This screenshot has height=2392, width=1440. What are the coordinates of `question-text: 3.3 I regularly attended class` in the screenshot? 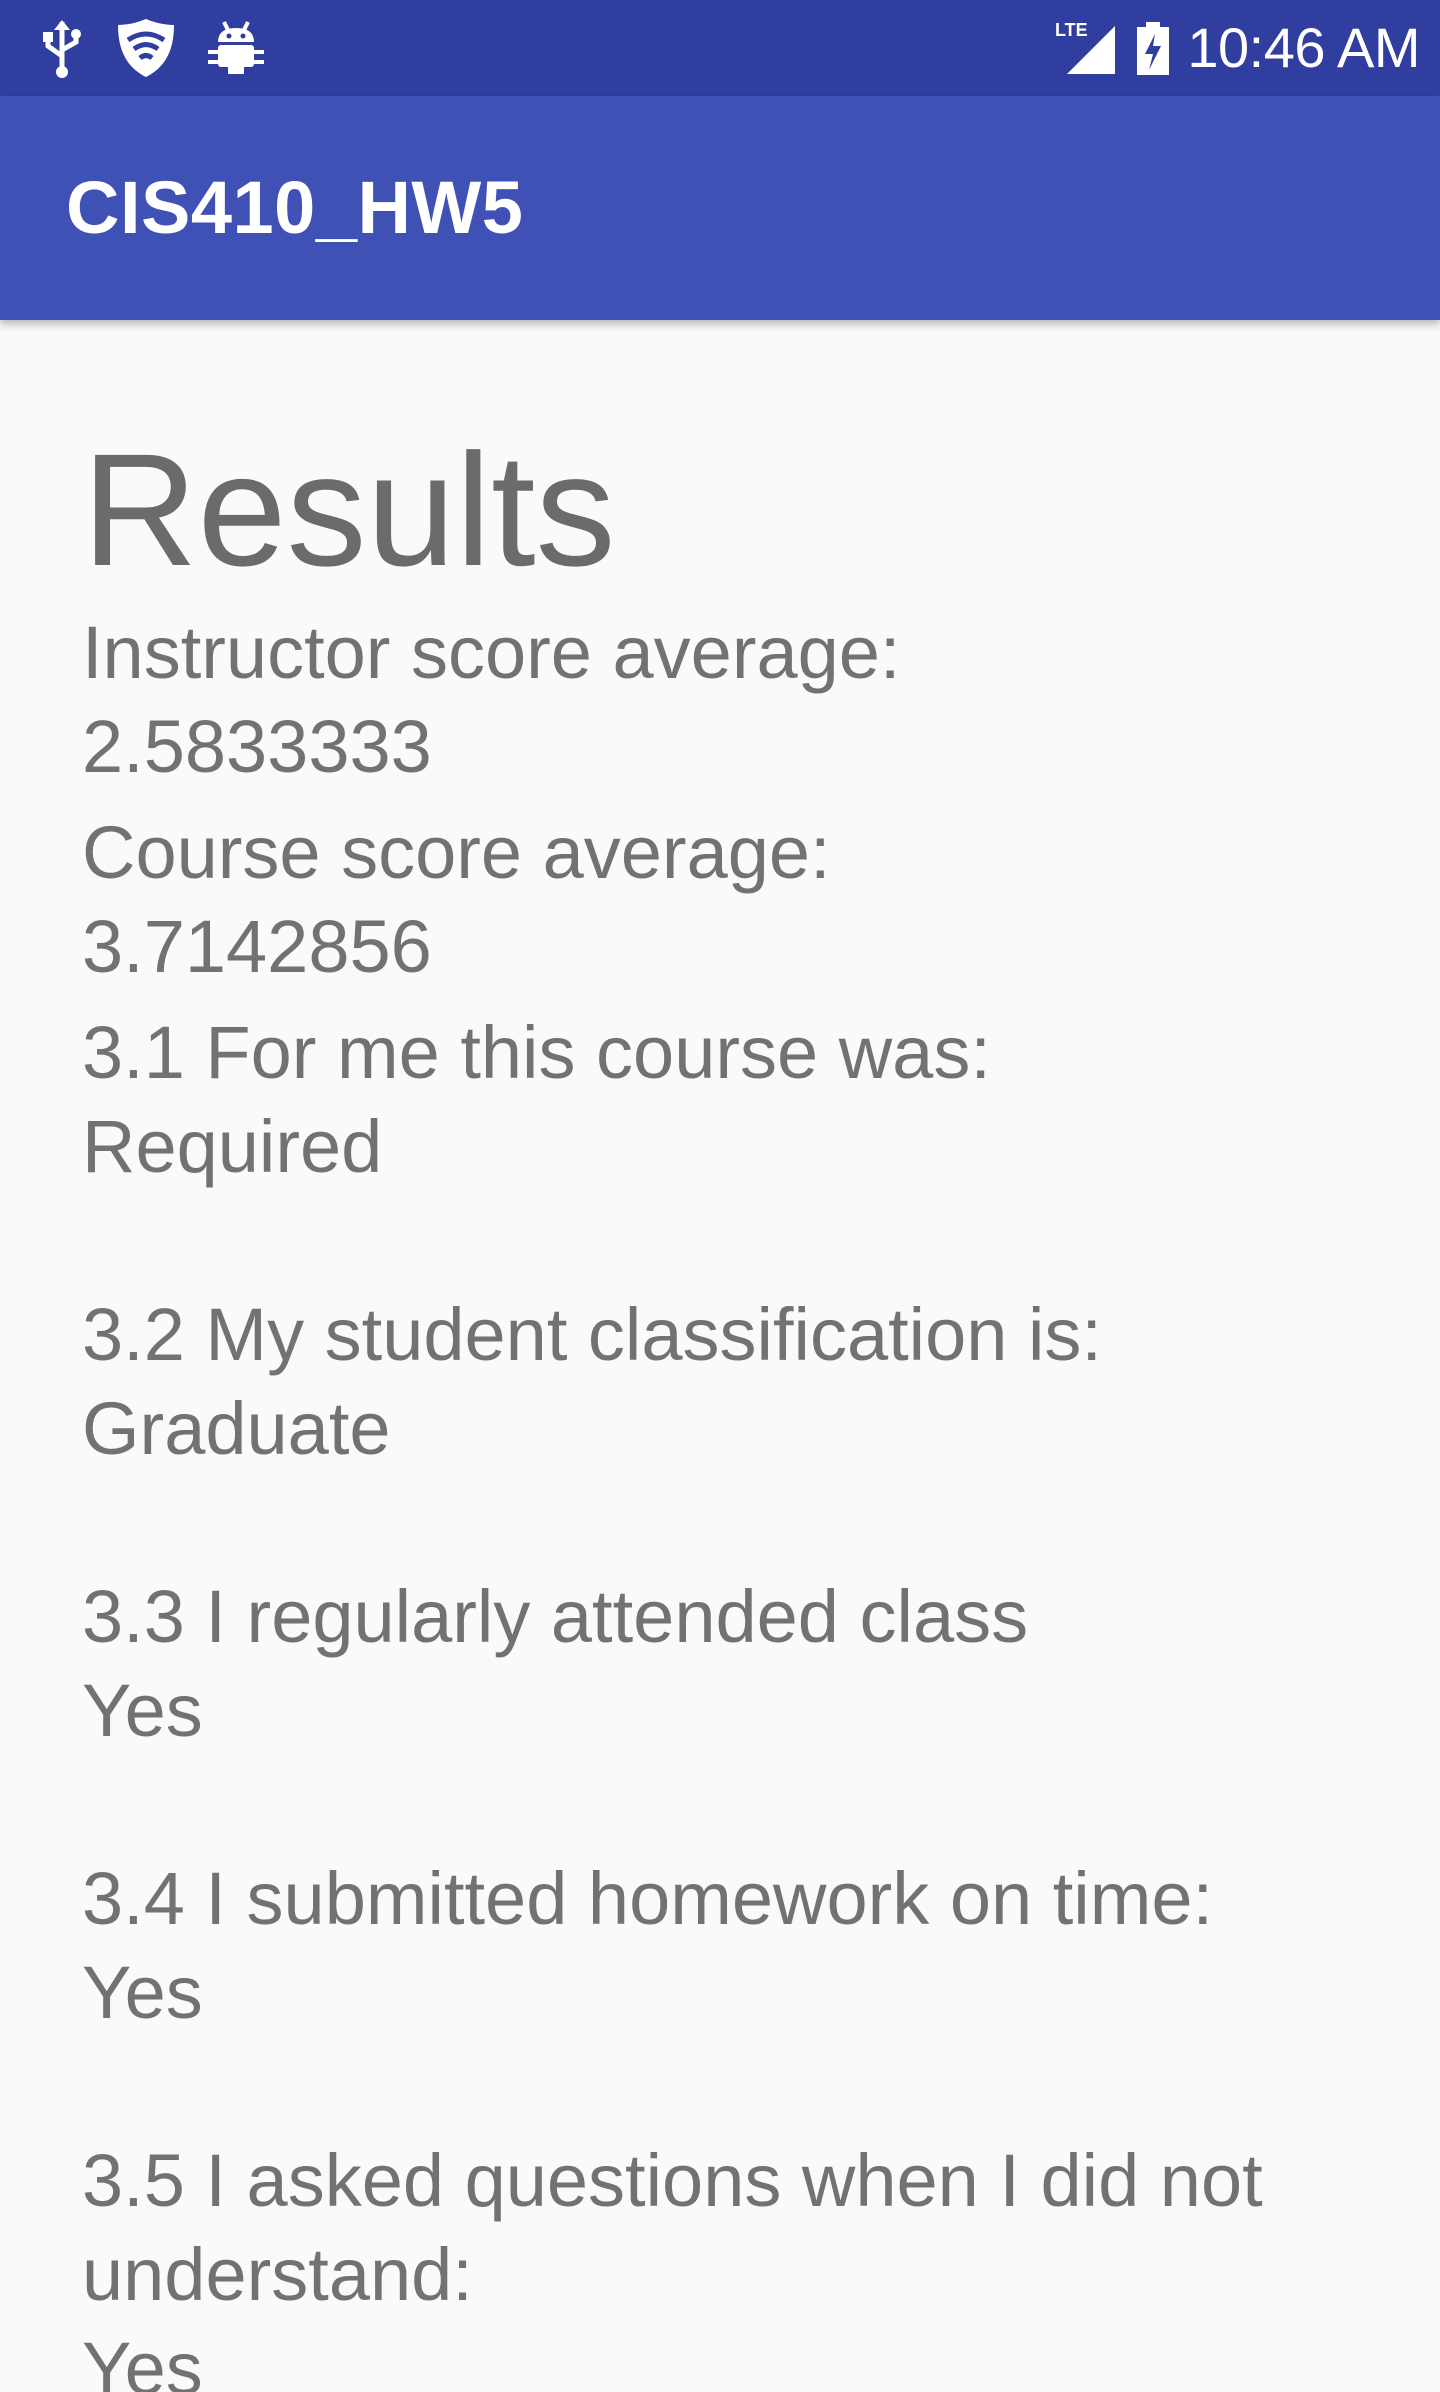 It's located at (555, 1616).